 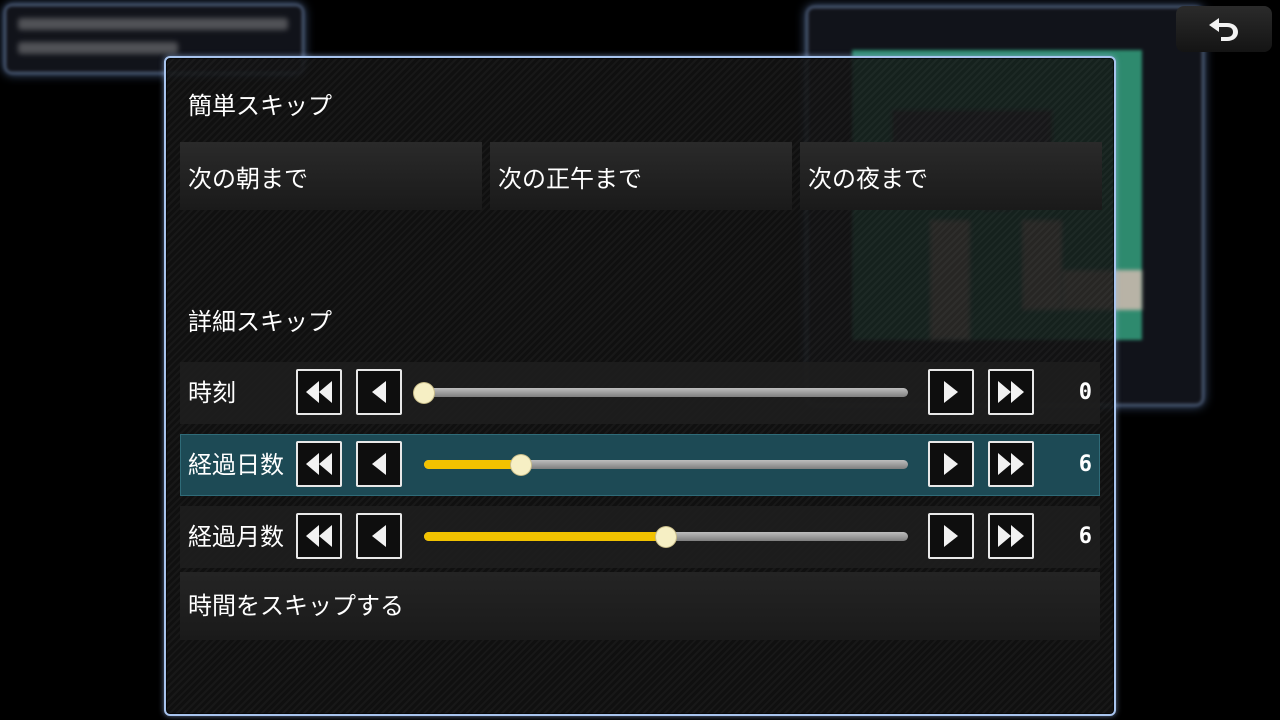 I want to click on elapsed-days-row: 経過日数 6, so click(x=640, y=465).